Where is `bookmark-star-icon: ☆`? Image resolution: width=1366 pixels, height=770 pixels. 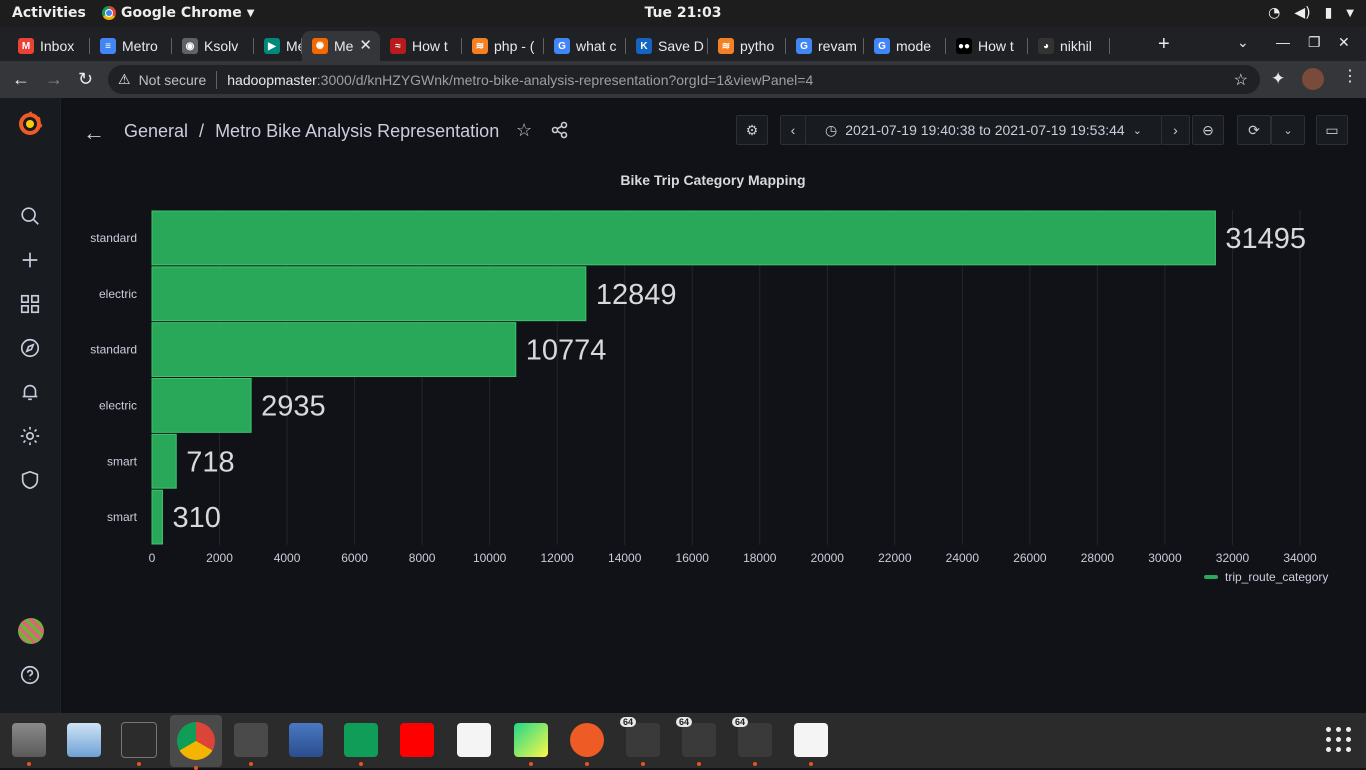
bookmark-star-icon: ☆ is located at coordinates (1241, 80).